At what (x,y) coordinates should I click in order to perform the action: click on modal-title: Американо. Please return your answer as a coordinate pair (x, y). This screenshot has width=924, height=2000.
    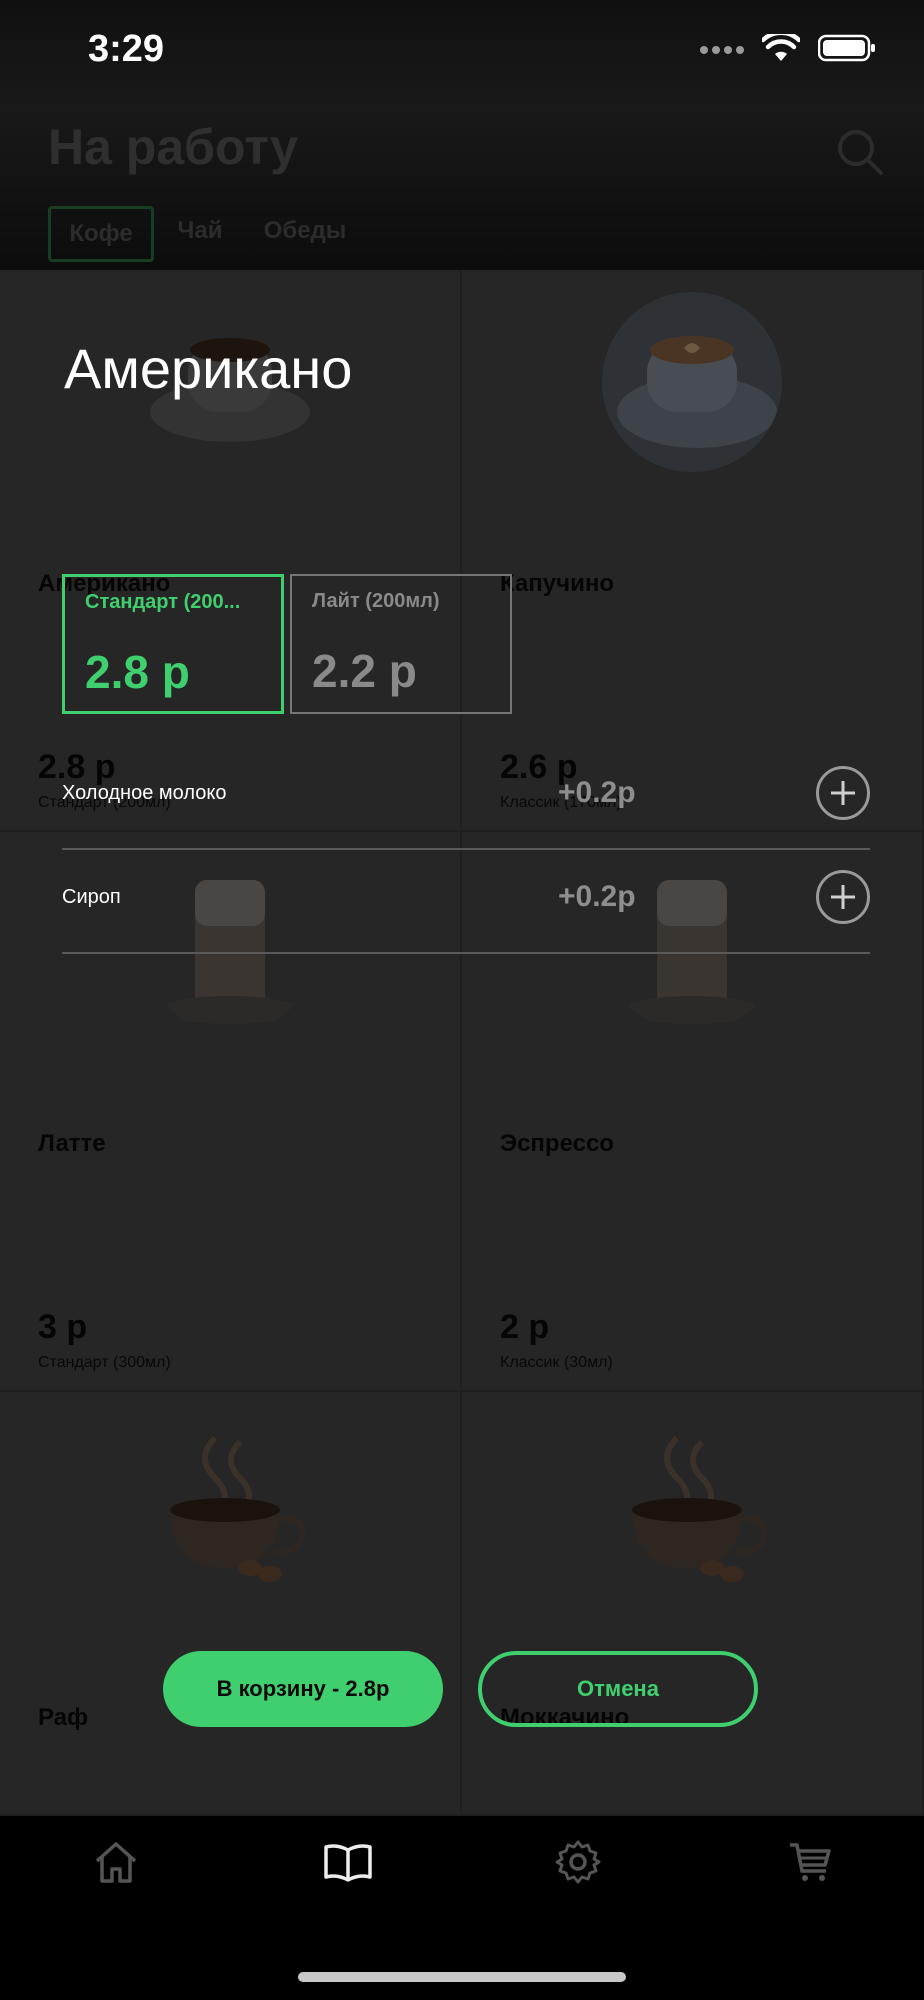
    Looking at the image, I should click on (208, 368).